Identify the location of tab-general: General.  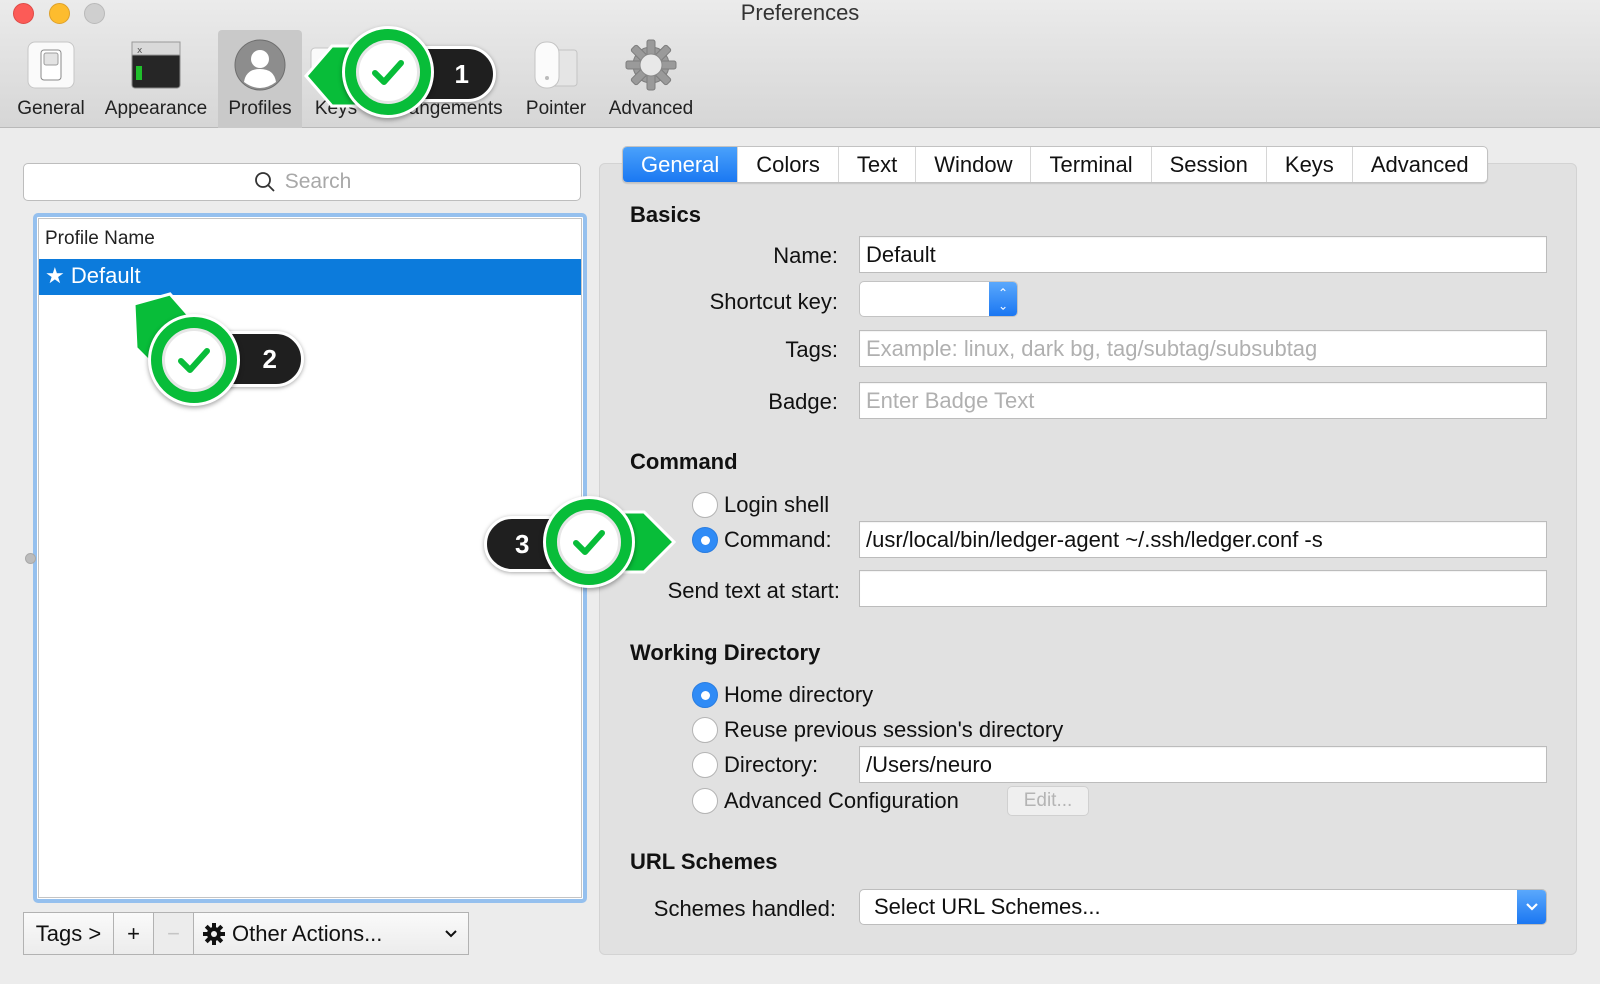
(681, 164).